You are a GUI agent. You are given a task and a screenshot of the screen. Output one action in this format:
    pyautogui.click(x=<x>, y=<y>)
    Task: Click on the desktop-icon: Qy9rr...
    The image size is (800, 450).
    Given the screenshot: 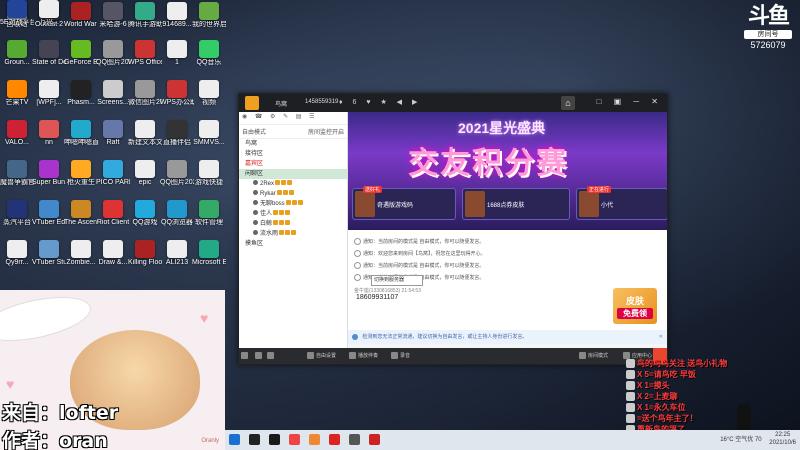 What is the action you would take?
    pyautogui.click(x=17, y=260)
    